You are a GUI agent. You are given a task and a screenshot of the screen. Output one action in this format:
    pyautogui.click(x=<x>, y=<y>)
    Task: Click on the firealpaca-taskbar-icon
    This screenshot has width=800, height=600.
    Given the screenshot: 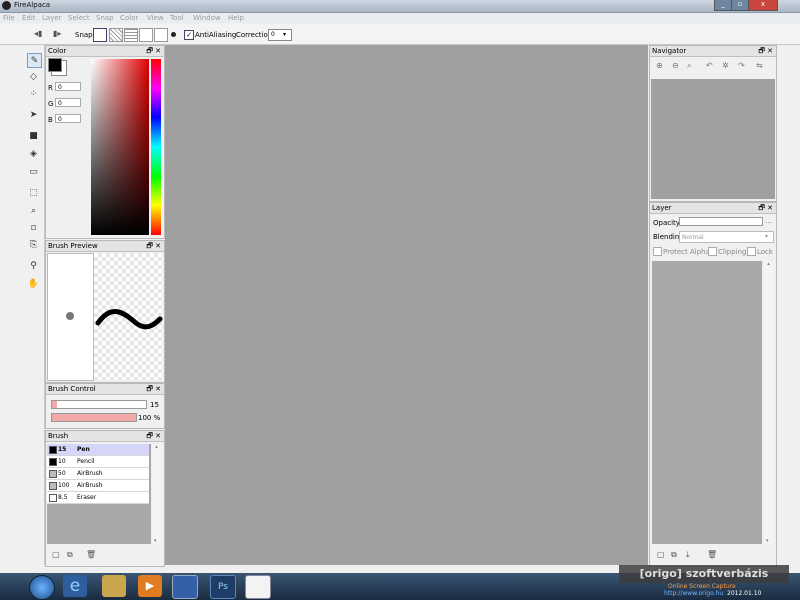 What is the action you would take?
    pyautogui.click(x=258, y=587)
    